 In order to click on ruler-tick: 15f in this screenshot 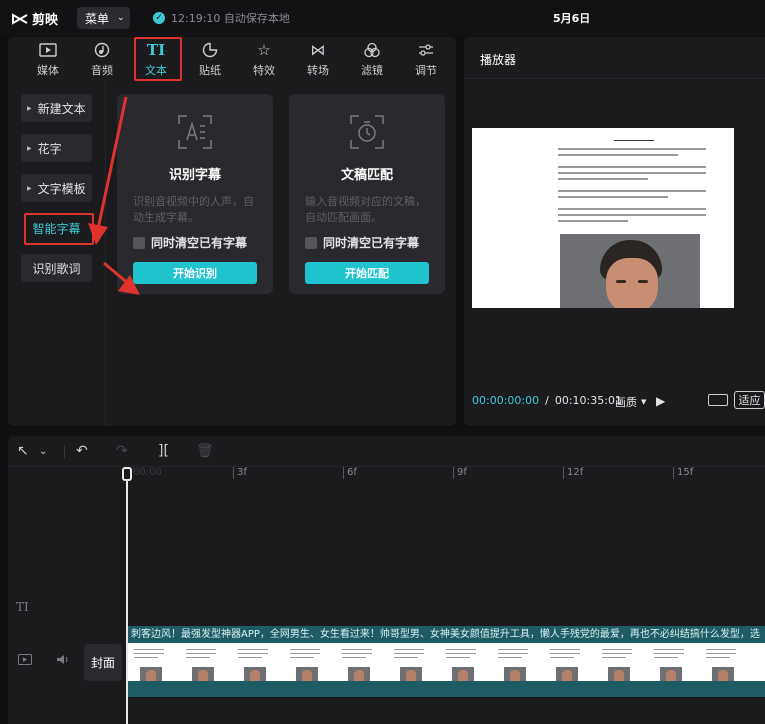, I will do `click(683, 473)`.